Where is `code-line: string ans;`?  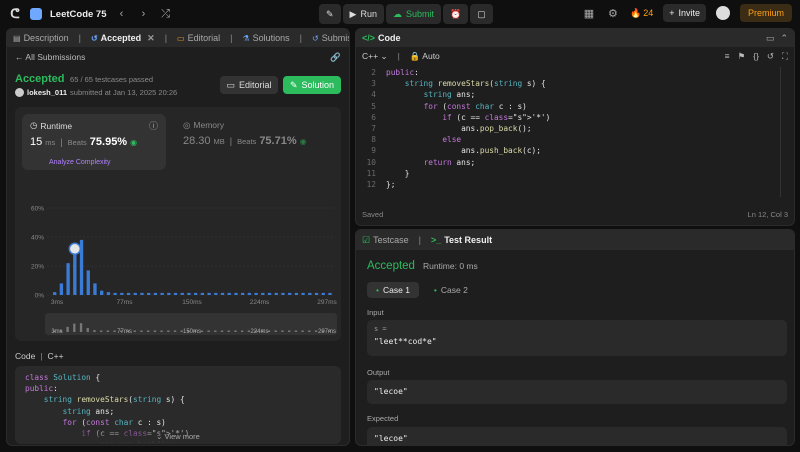 code-line: string ans; is located at coordinates (88, 411).